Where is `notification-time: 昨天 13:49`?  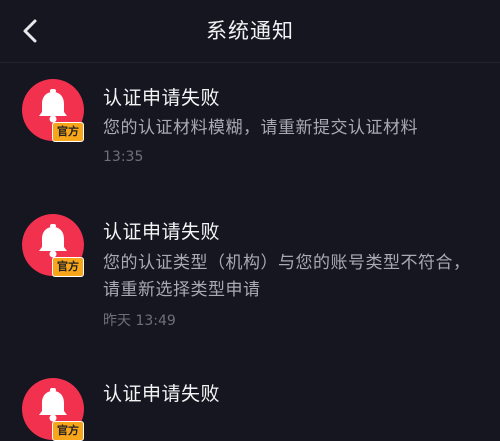 notification-time: 昨天 13:49 is located at coordinates (139, 321).